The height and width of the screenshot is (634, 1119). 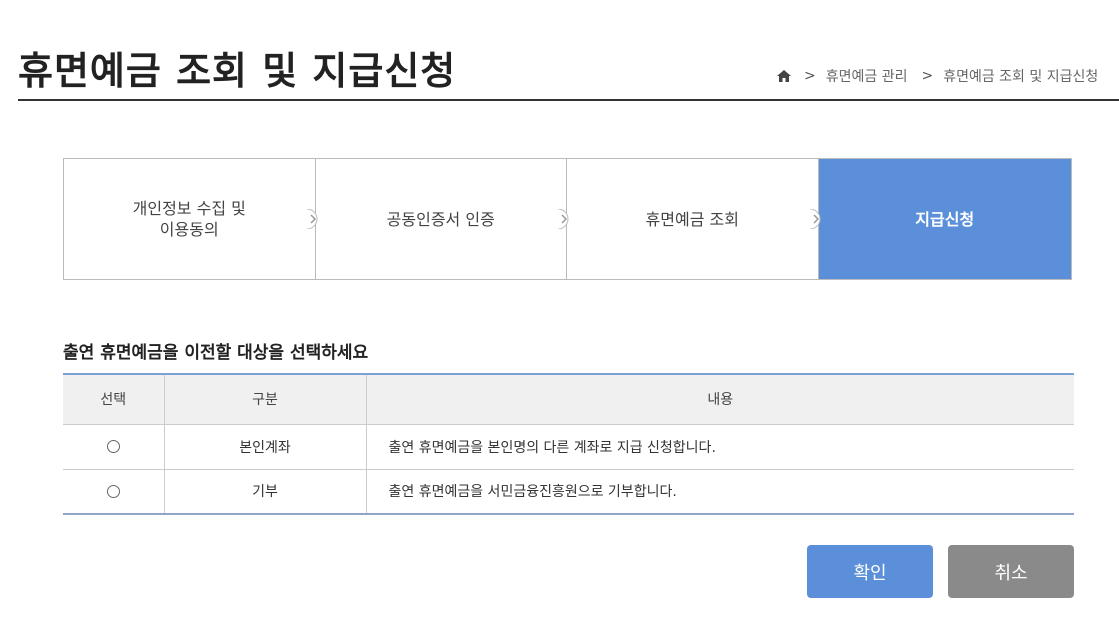 I want to click on step-label: 공동인증서 인증, so click(x=440, y=219).